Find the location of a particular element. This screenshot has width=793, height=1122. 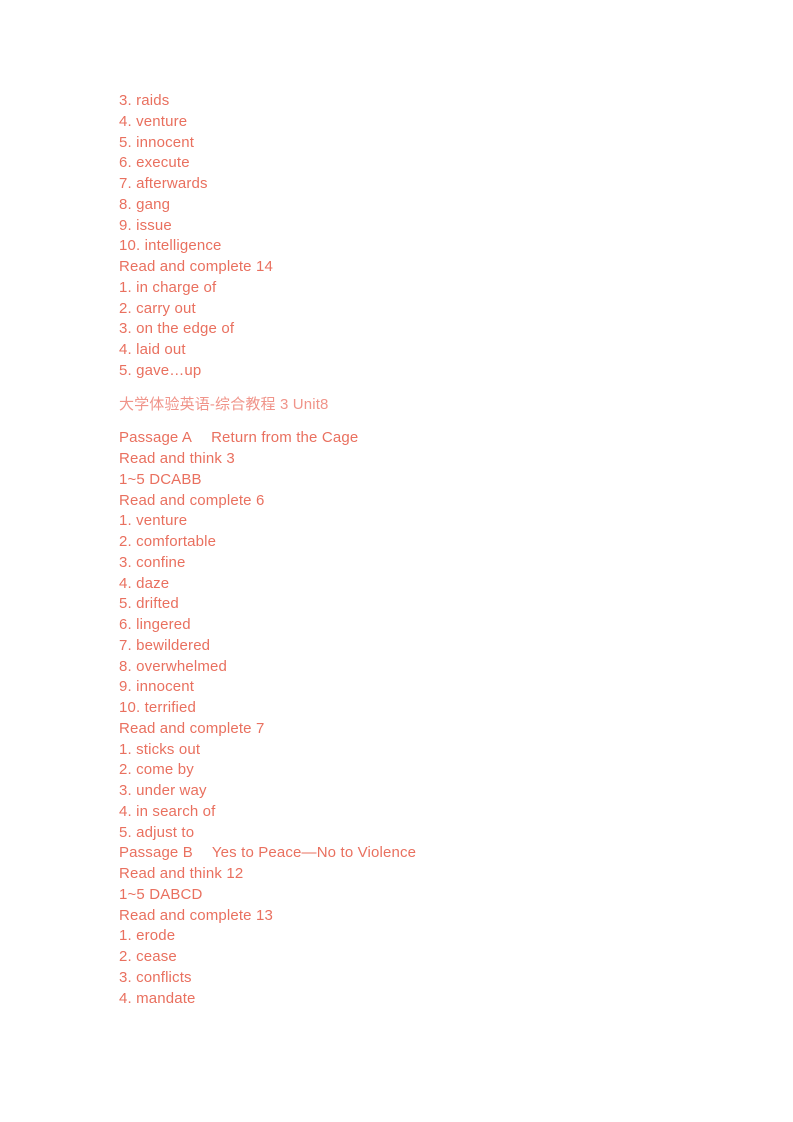

answer-line: 4. venture is located at coordinates (153, 121).